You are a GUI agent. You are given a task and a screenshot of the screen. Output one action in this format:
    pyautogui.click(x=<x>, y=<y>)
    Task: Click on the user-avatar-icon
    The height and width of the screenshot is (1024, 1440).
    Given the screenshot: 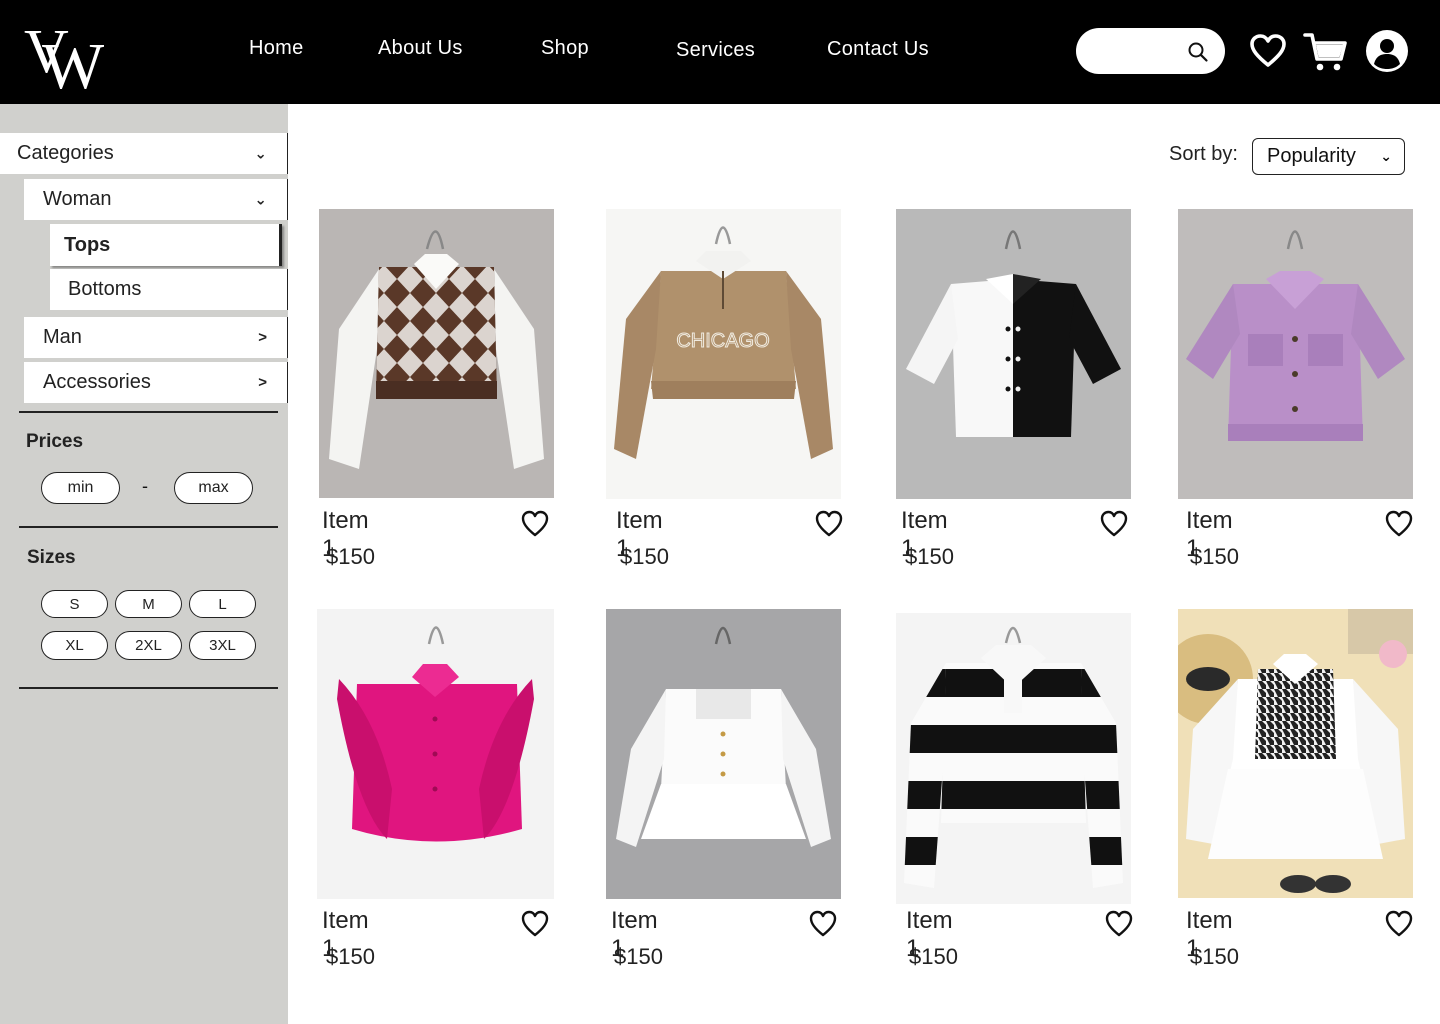 What is the action you would take?
    pyautogui.click(x=1387, y=51)
    